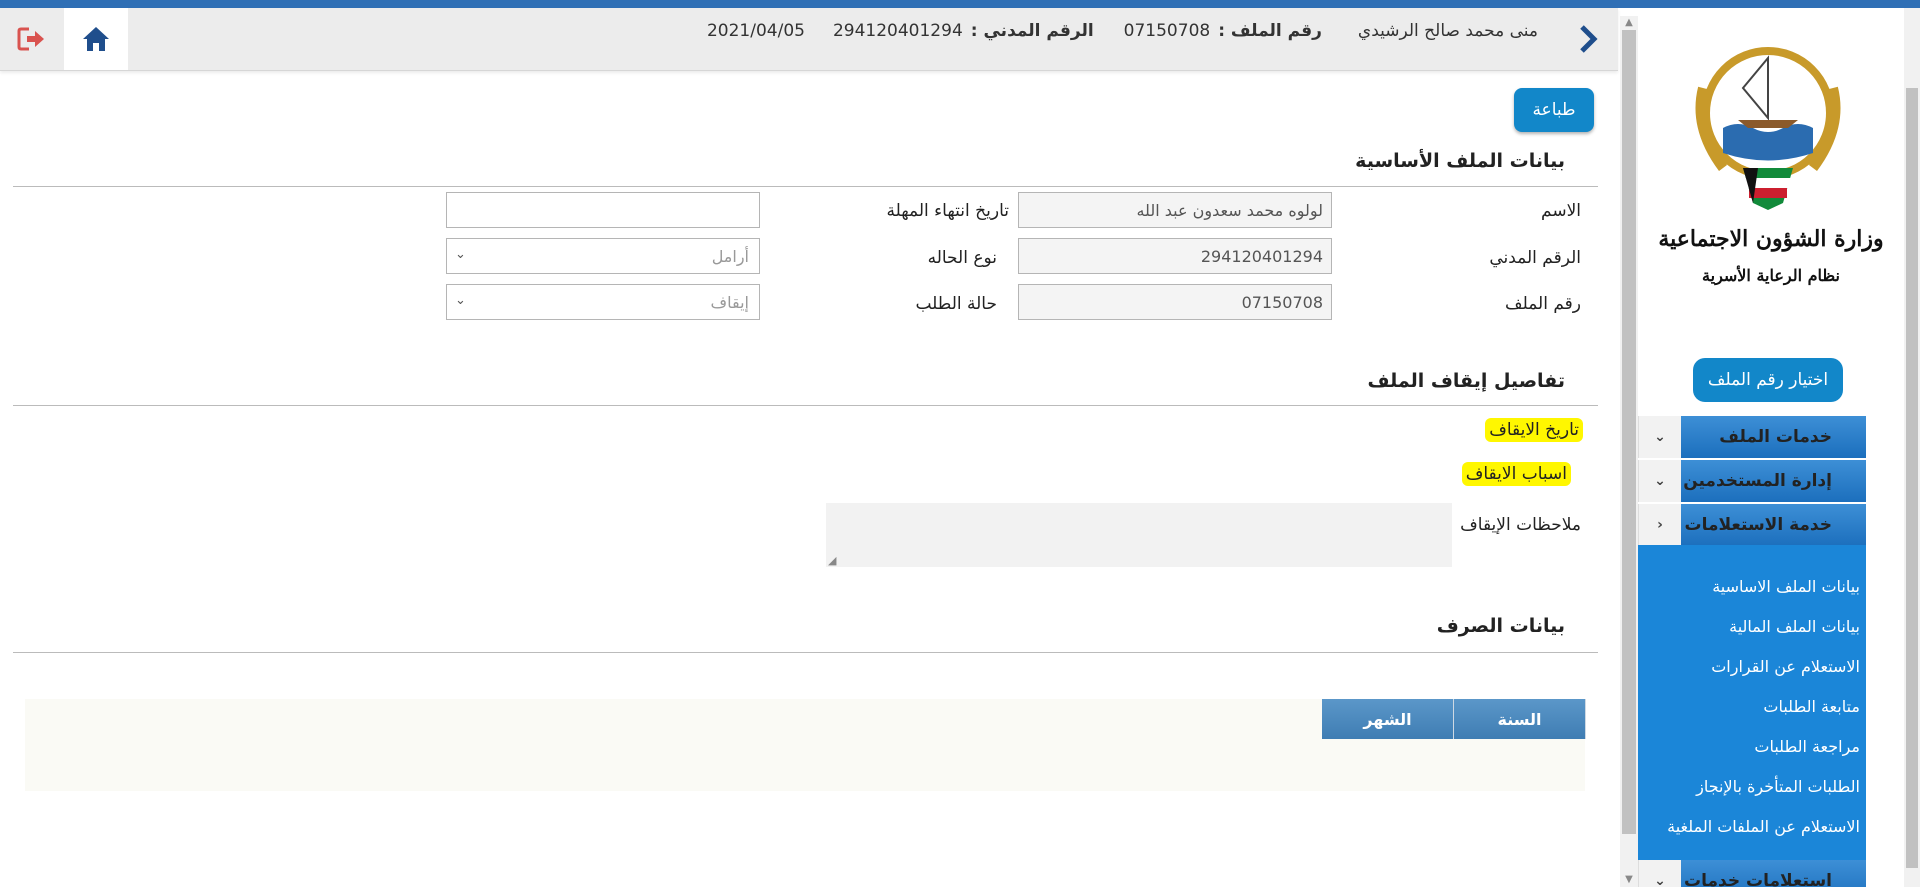 The width and height of the screenshot is (1920, 887). Describe the element at coordinates (1768, 128) in the screenshot. I see `ministry-logo` at that location.